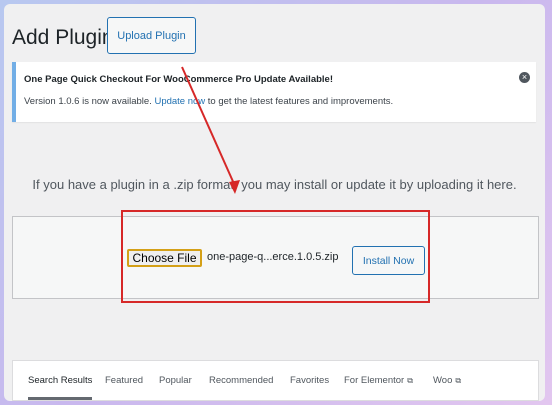  Describe the element at coordinates (275, 256) in the screenshot. I see `annotation-highlight-box` at that location.